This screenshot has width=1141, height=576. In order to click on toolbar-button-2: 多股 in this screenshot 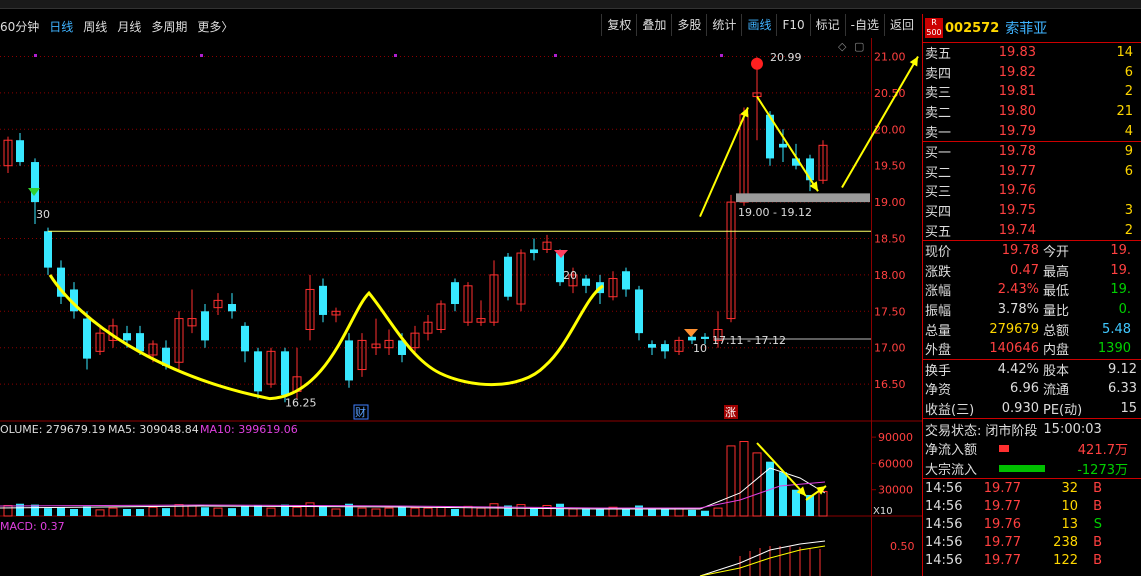, I will do `click(688, 25)`.